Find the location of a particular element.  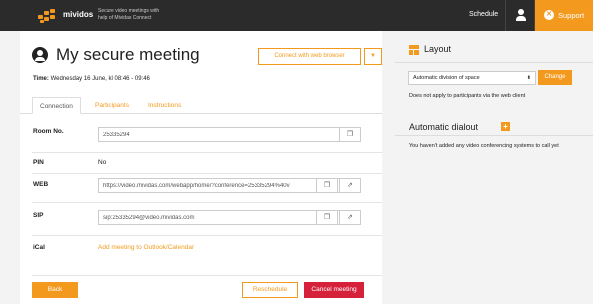

change-layout-button: Change is located at coordinates (555, 77).